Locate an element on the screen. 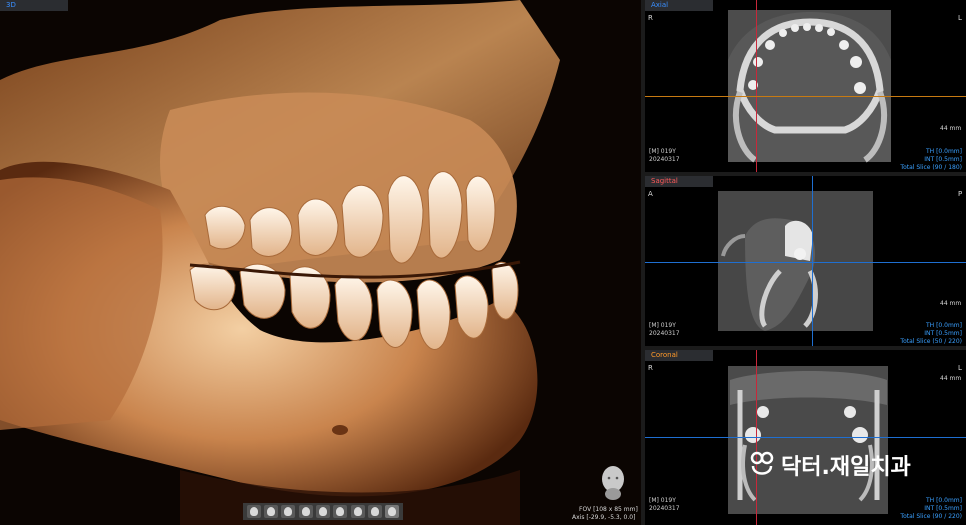  preset-oblique1-button is located at coordinates (357, 511).